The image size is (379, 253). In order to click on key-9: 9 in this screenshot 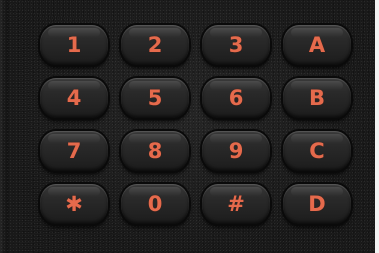, I will do `click(236, 151)`.